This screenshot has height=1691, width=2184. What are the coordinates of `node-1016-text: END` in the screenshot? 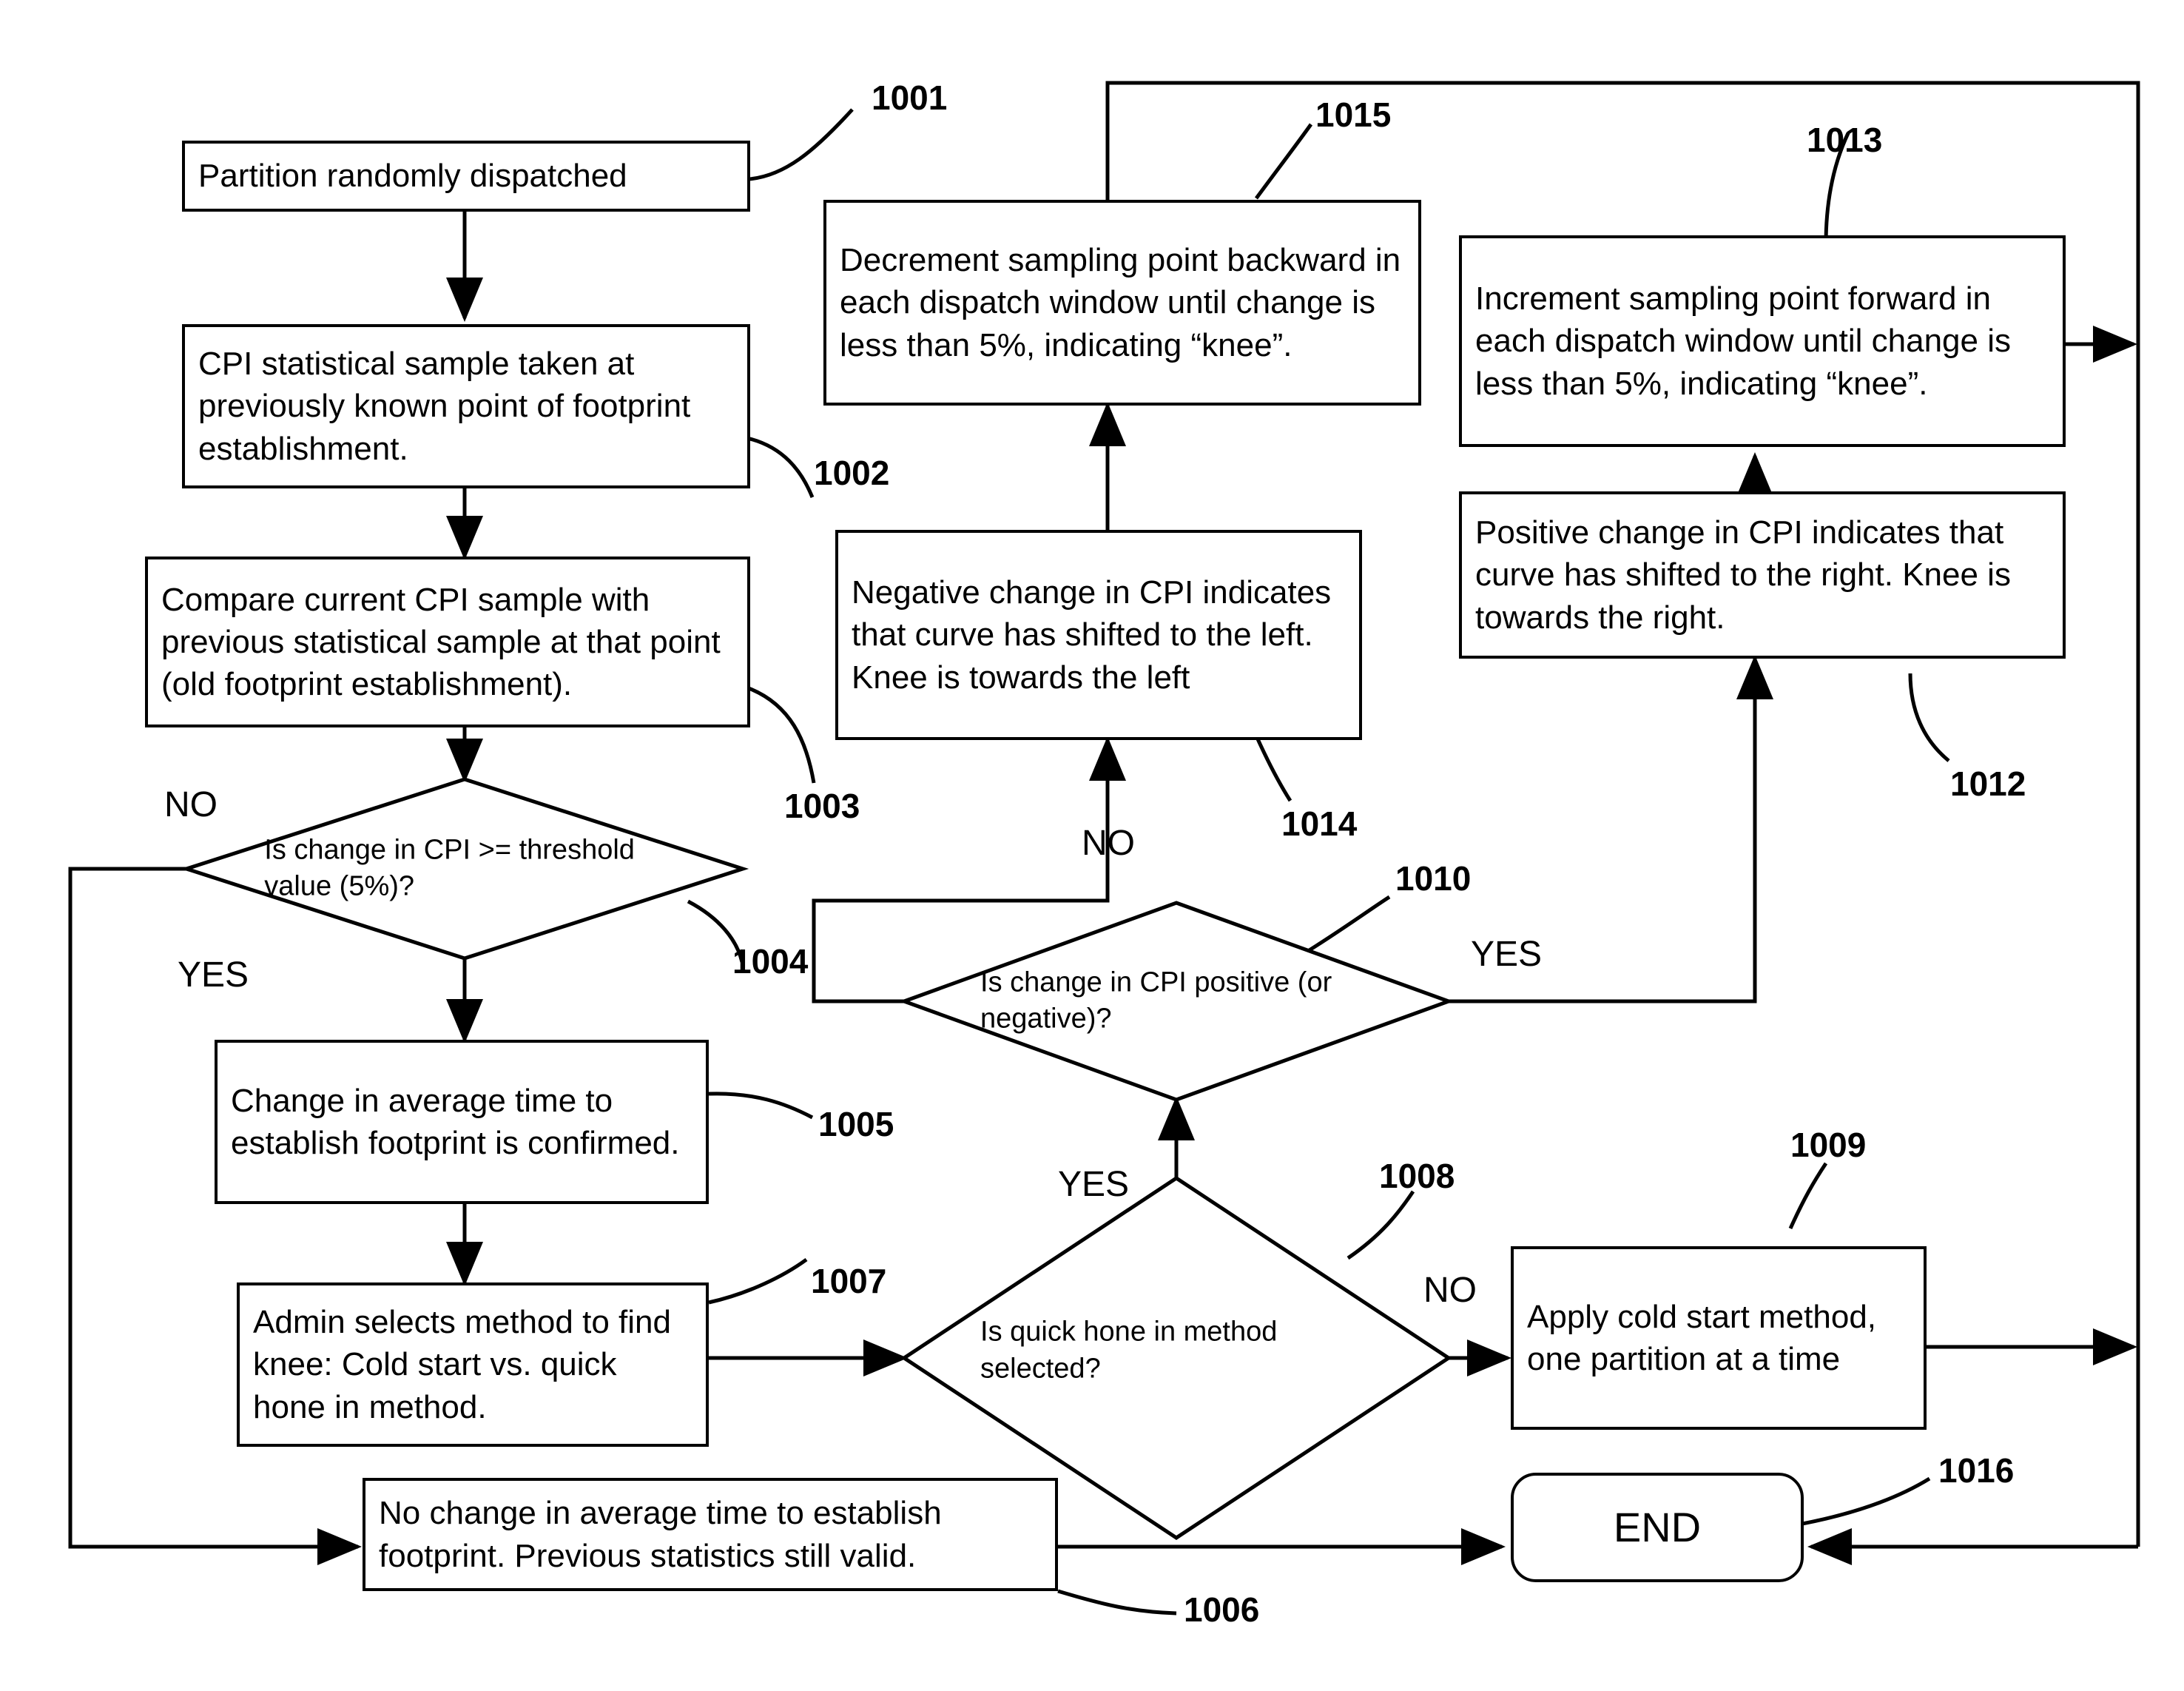 It's located at (1658, 1526).